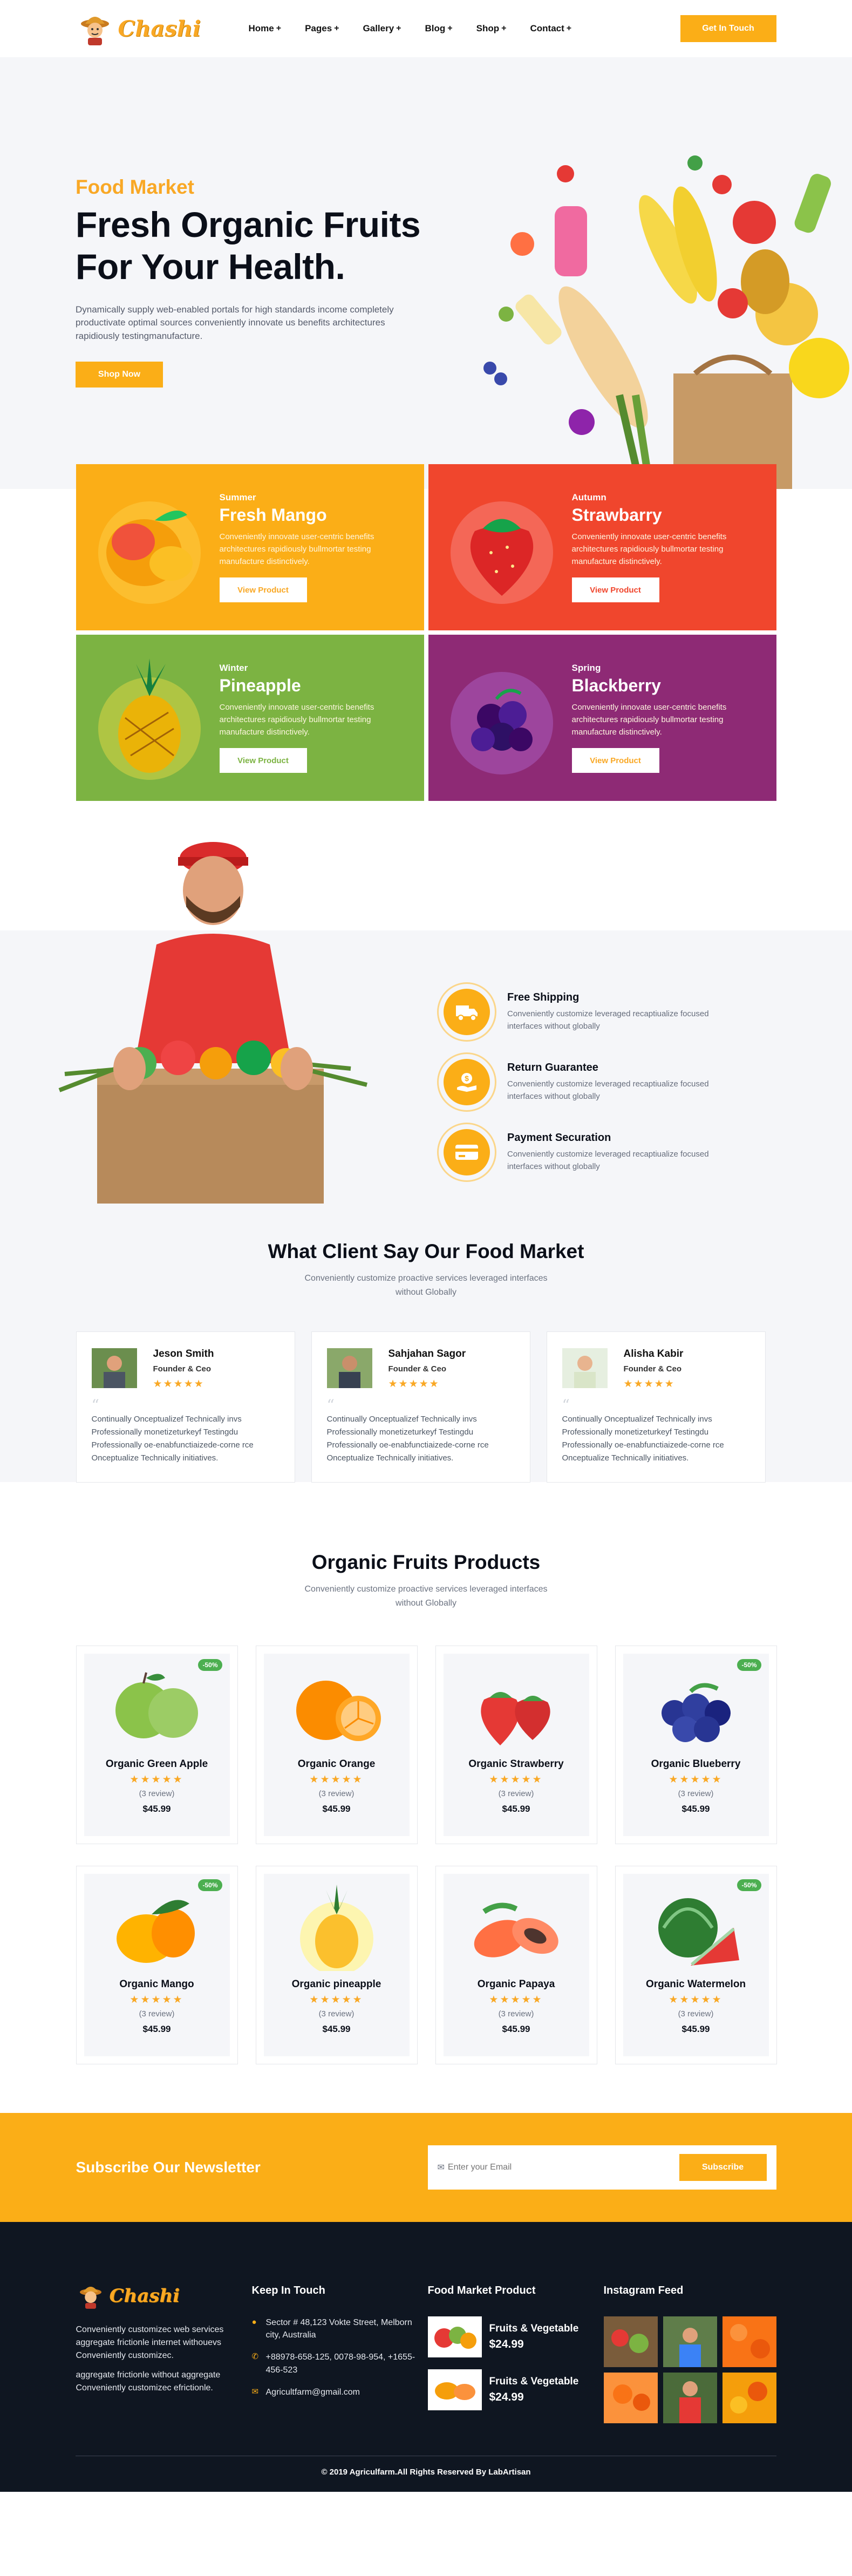  Describe the element at coordinates (439, 28) in the screenshot. I see `nav-item-blog: Blog +` at that location.